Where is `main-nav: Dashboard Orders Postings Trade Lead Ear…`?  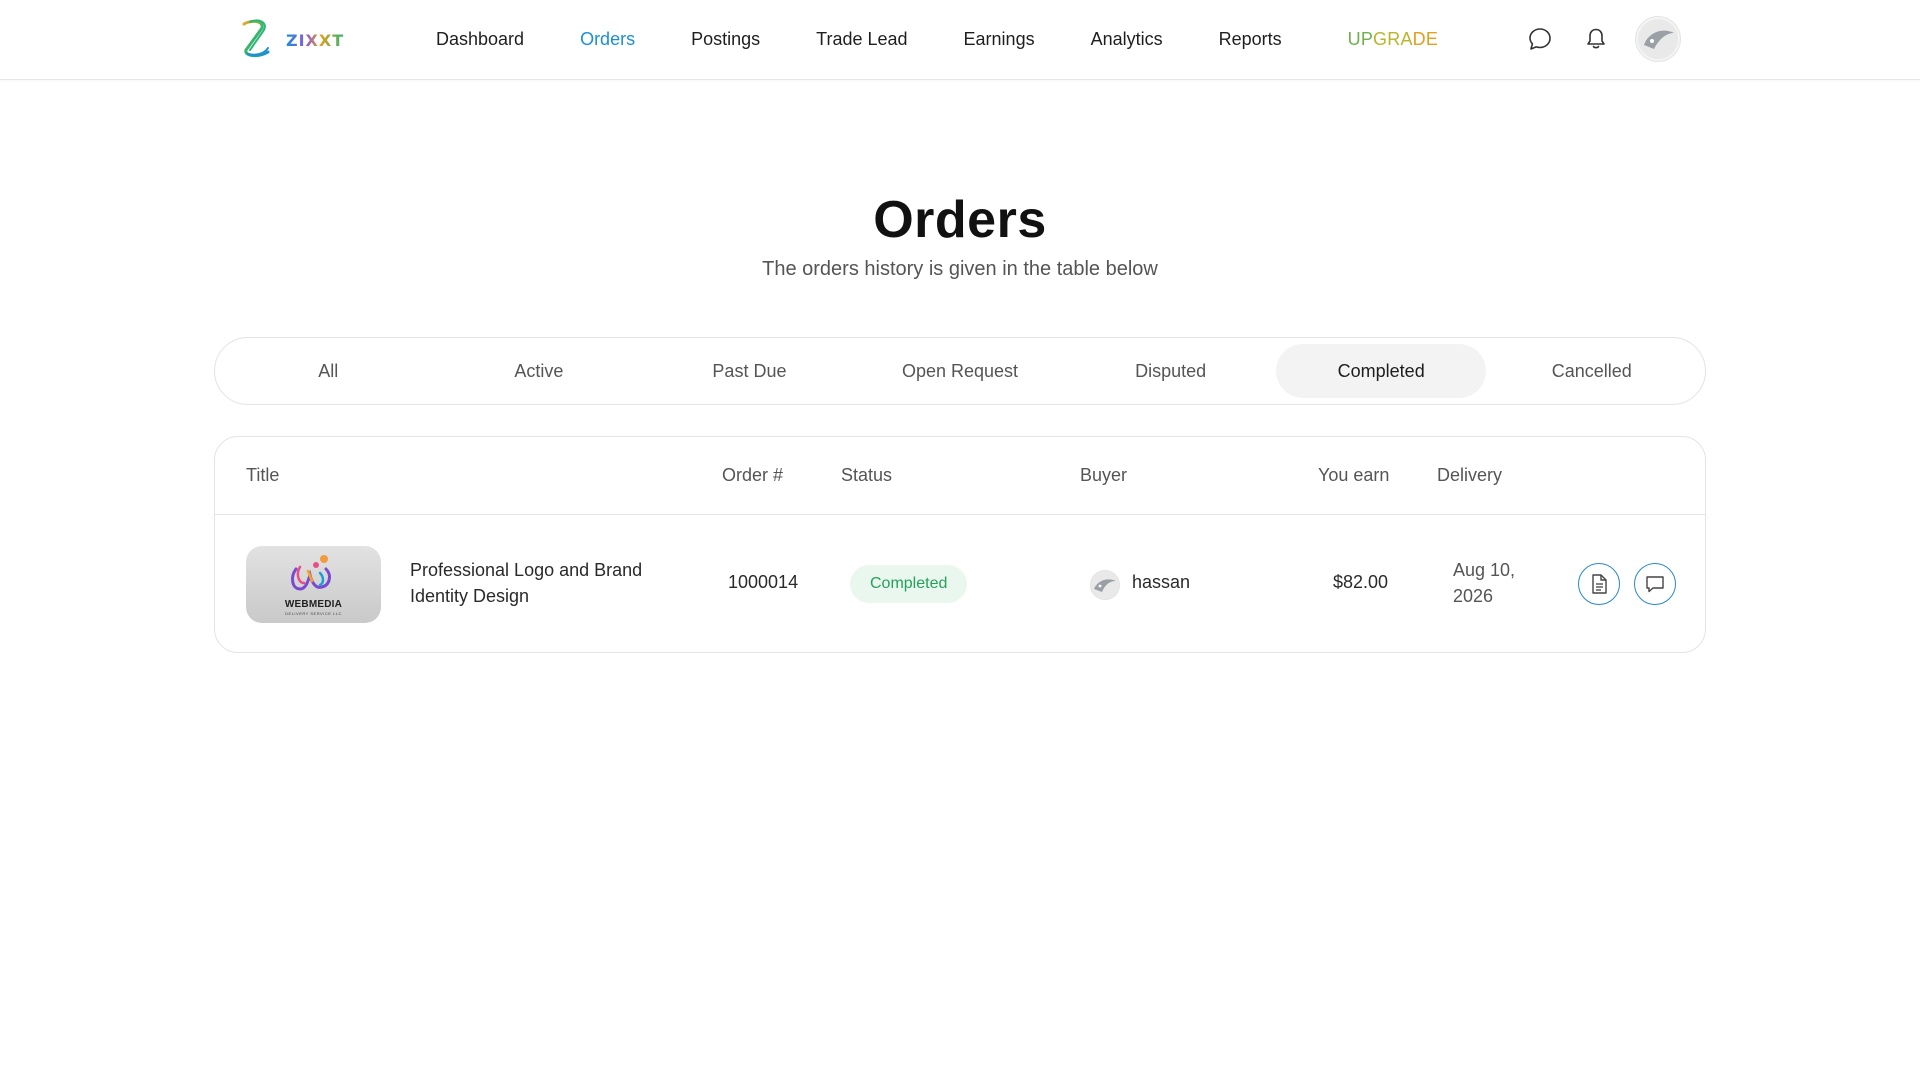
main-nav: Dashboard Orders Postings Trade Lead Ear… is located at coordinates (965, 39).